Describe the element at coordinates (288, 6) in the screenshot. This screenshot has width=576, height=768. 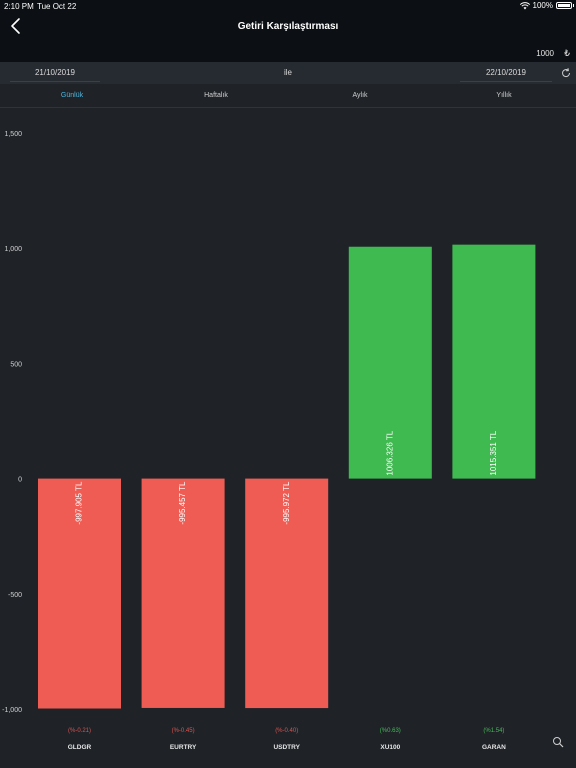
I see `status-bar: 2:10 PM Tue Oct 22 100%` at that location.